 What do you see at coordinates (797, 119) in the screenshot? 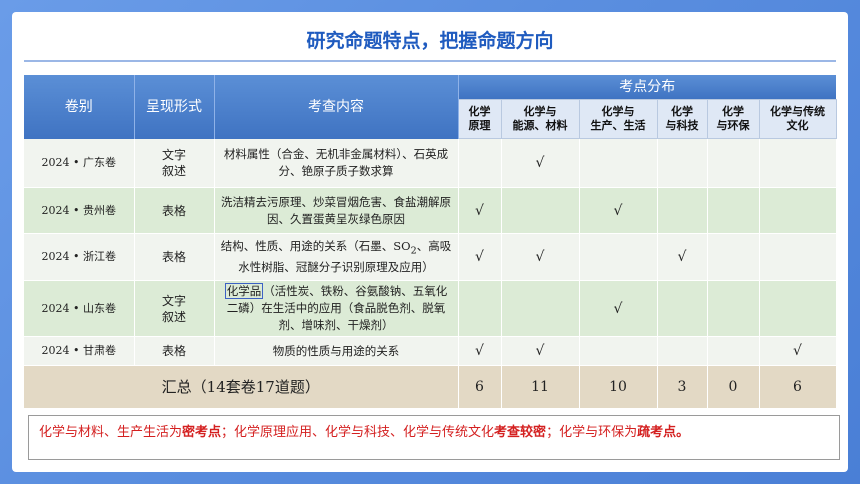
I see `header-cat-traditional-culture: 化学与传统 文化` at bounding box center [797, 119].